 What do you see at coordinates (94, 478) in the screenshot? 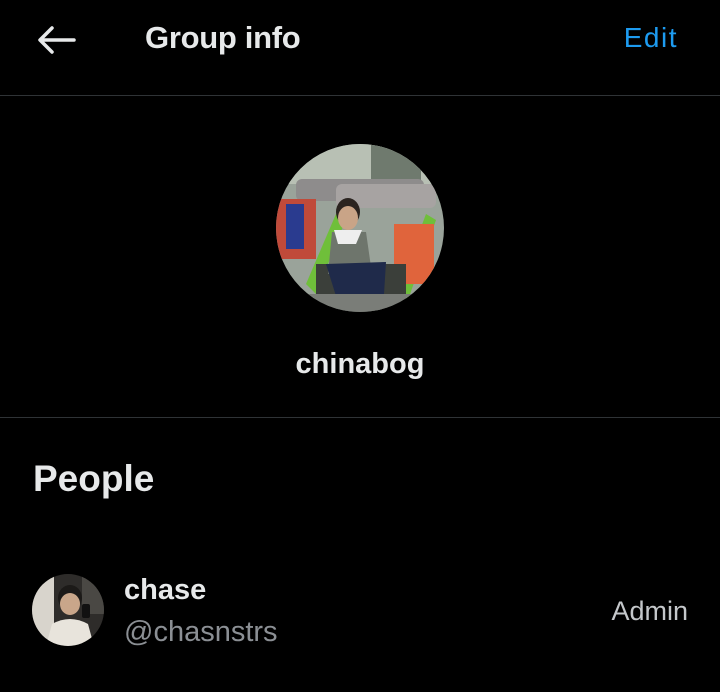
I see `people-heading: People` at bounding box center [94, 478].